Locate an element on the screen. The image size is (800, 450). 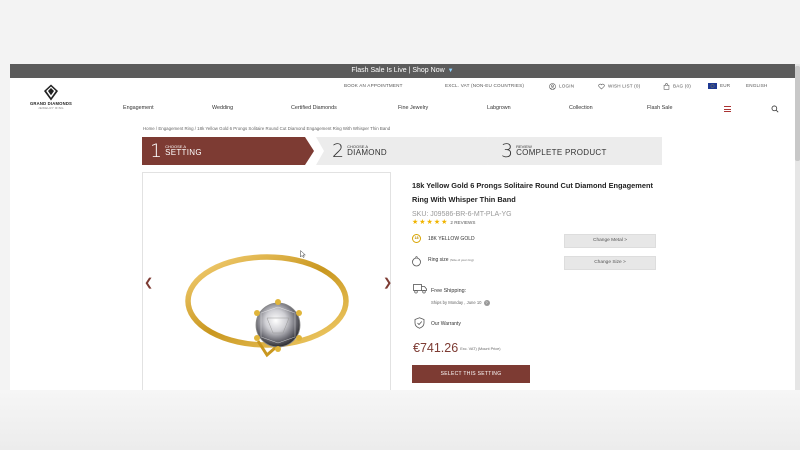
step-big-label: SETTING is located at coordinates (183, 152).